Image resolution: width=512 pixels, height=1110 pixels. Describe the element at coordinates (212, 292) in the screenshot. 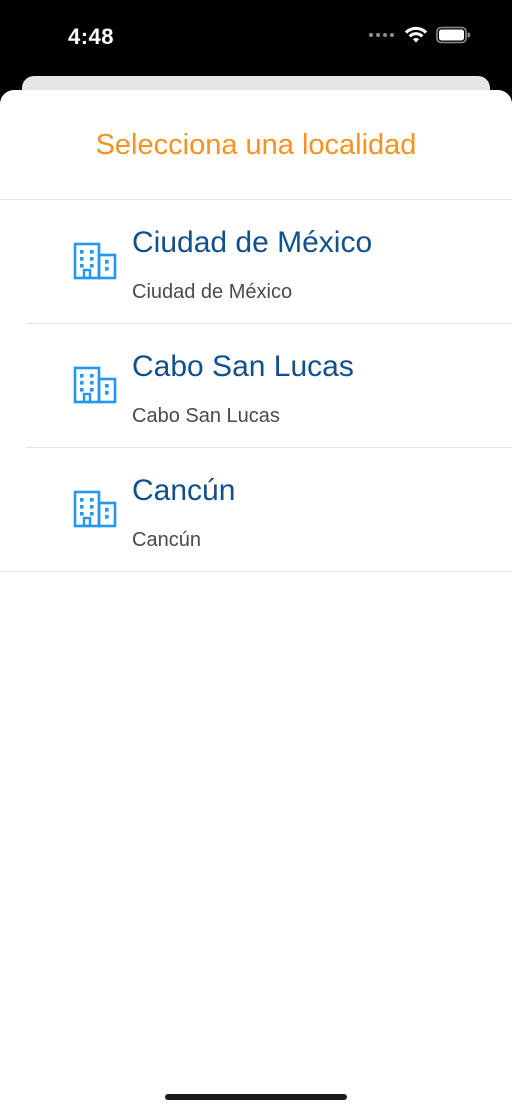

I see `location-subtitle: Ciudad de México` at that location.